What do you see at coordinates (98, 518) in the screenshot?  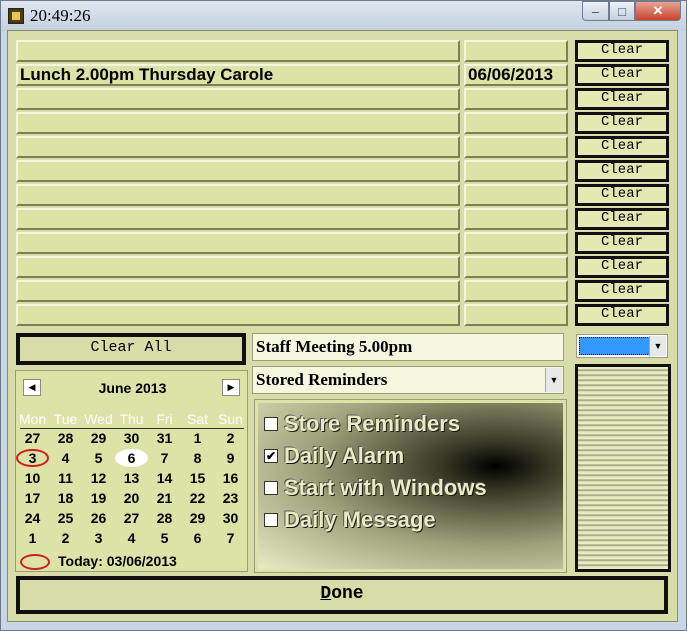 I see `calendar-day: 26` at bounding box center [98, 518].